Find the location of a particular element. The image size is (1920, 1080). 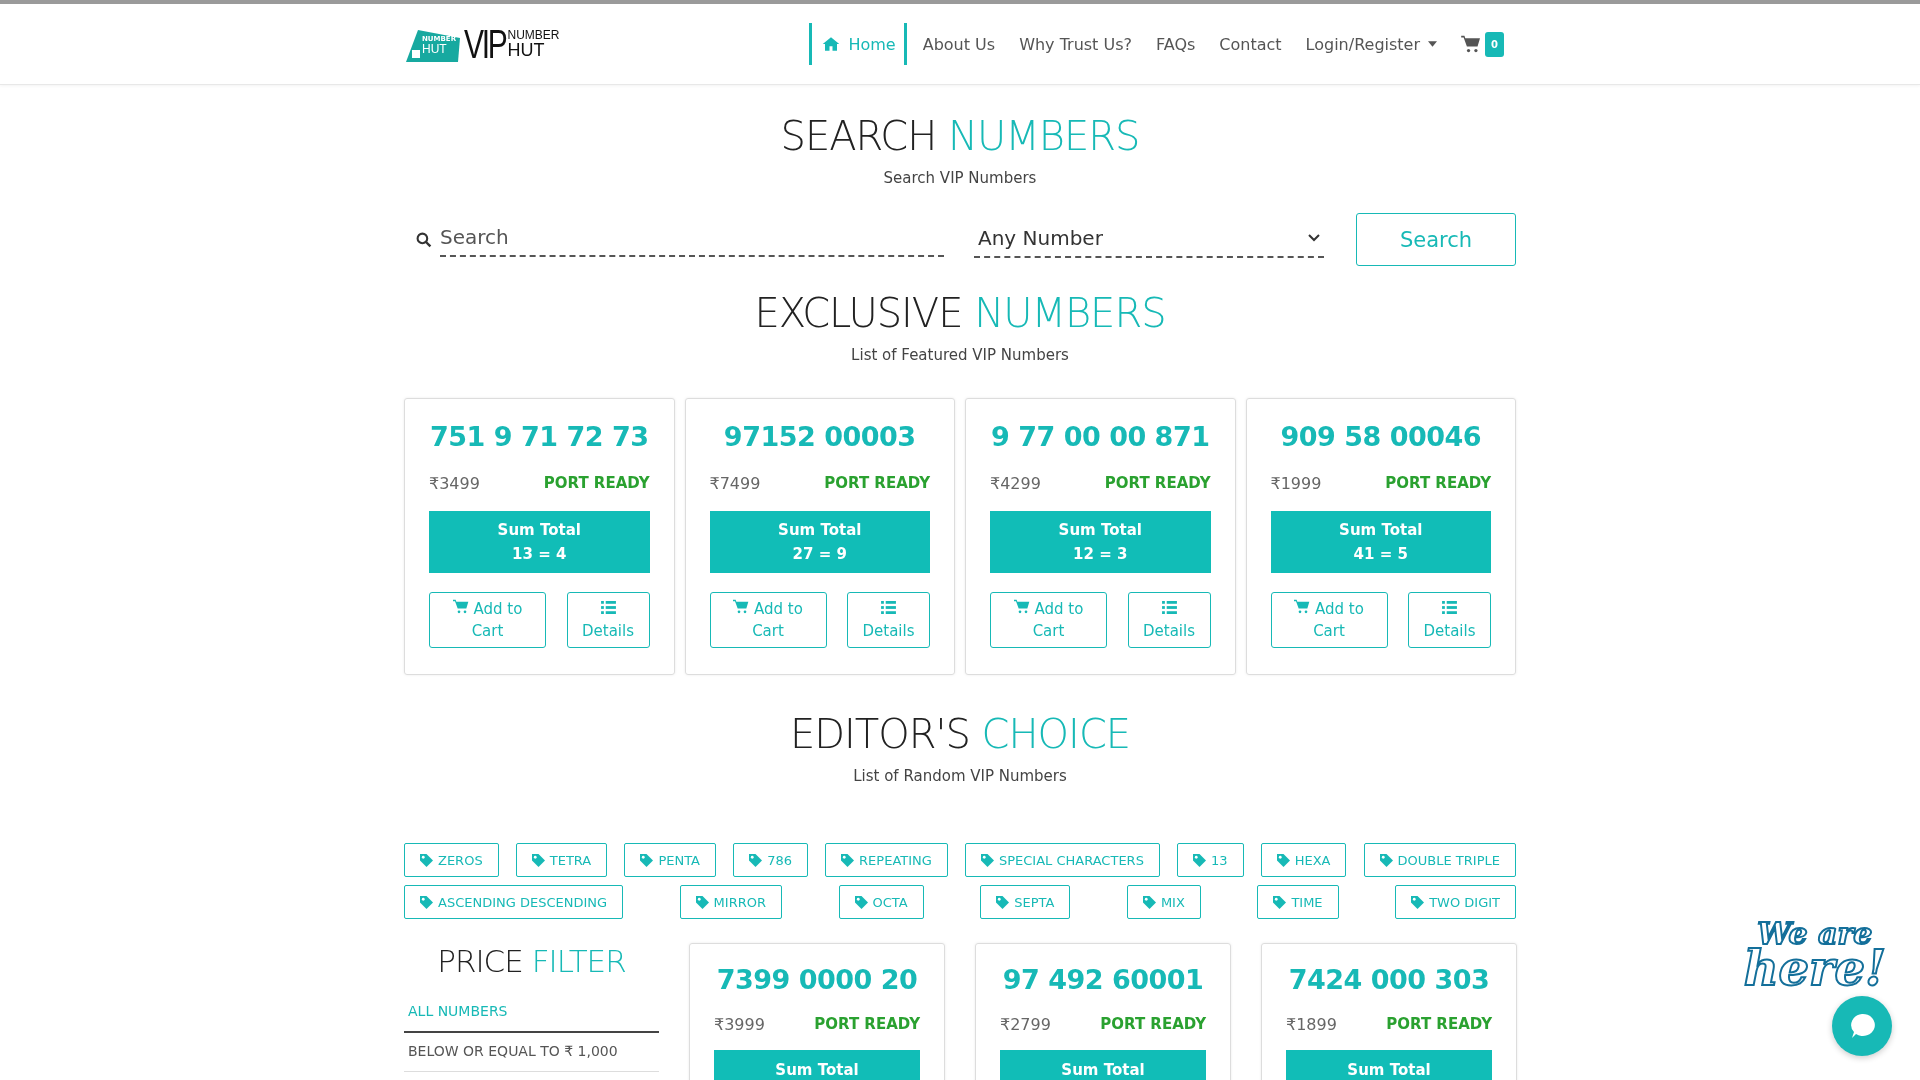

section-title: SEARCH NUMBERS is located at coordinates (960, 136).